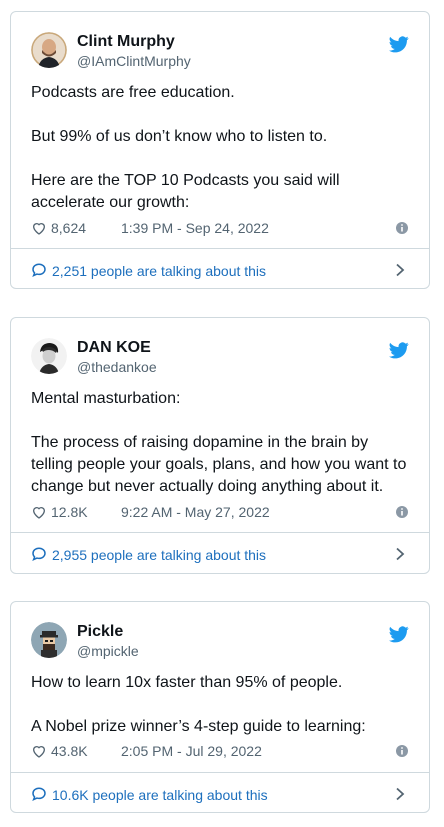 The width and height of the screenshot is (444, 827). I want to click on like-count: 12.8K, so click(69, 512).